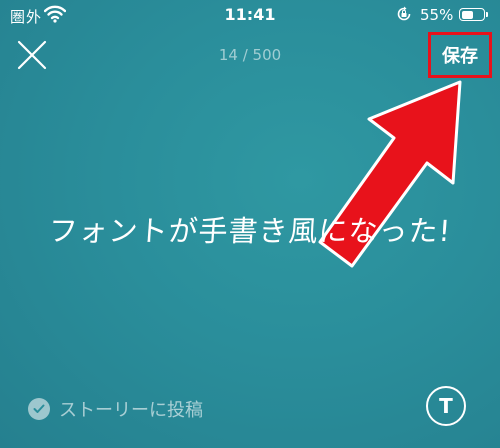  I want to click on story-text: フォントが手書き風になった!, so click(250, 229).